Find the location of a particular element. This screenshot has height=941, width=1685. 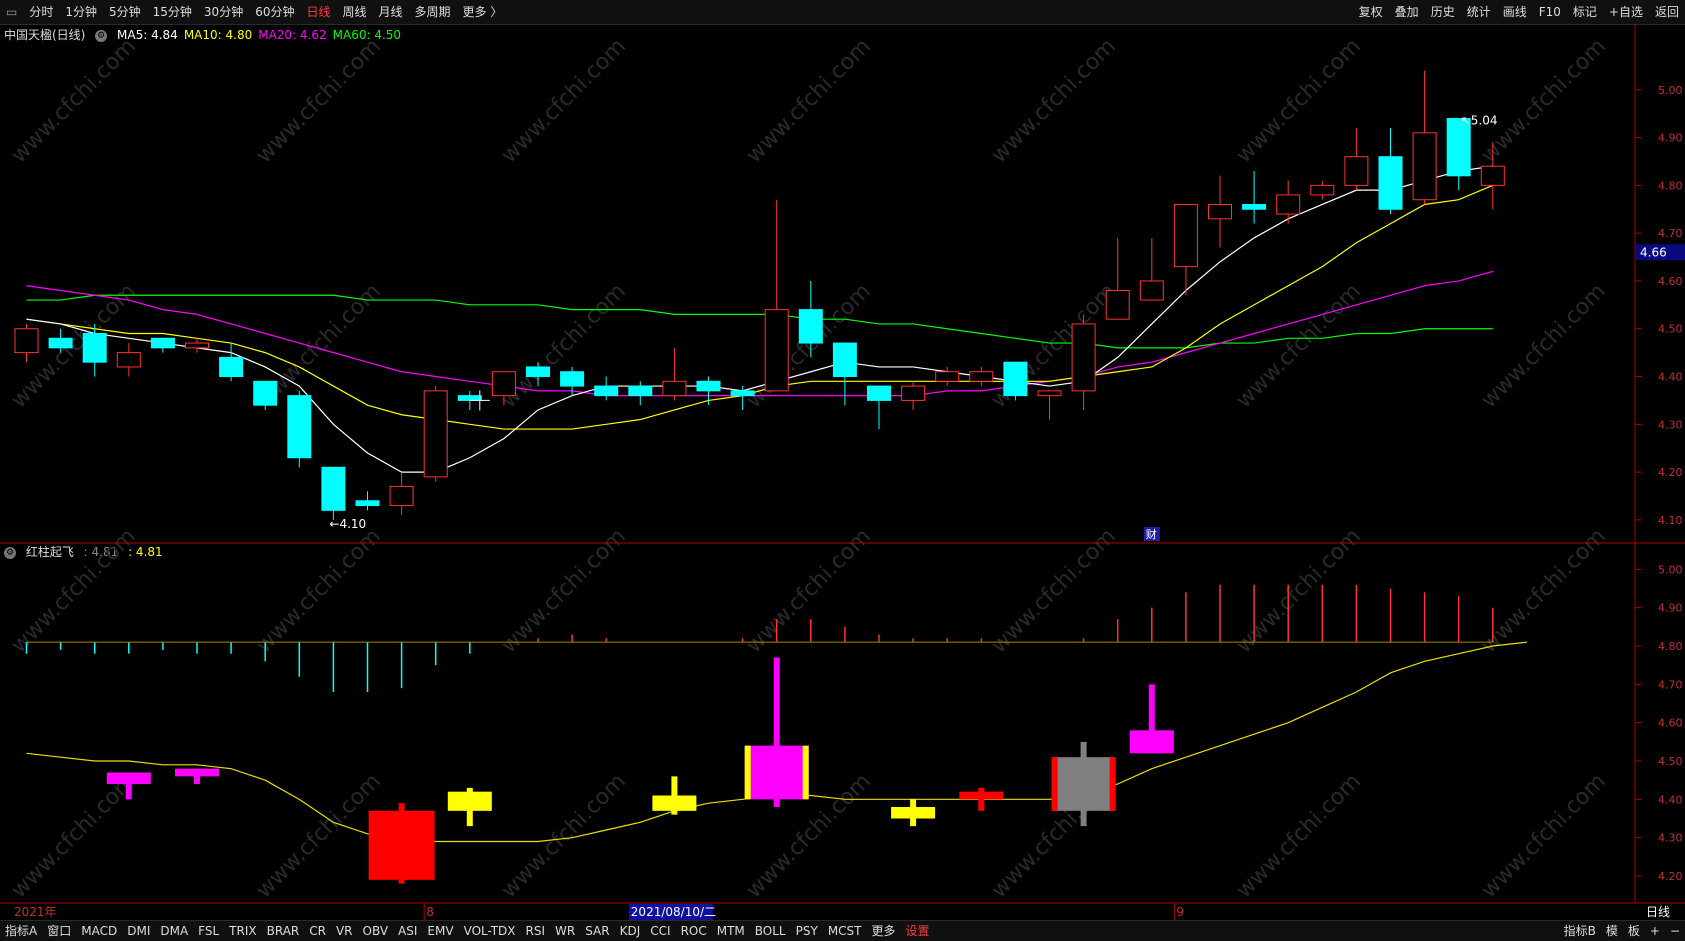

indicator-tab-13: VOL-TDX is located at coordinates (490, 931).